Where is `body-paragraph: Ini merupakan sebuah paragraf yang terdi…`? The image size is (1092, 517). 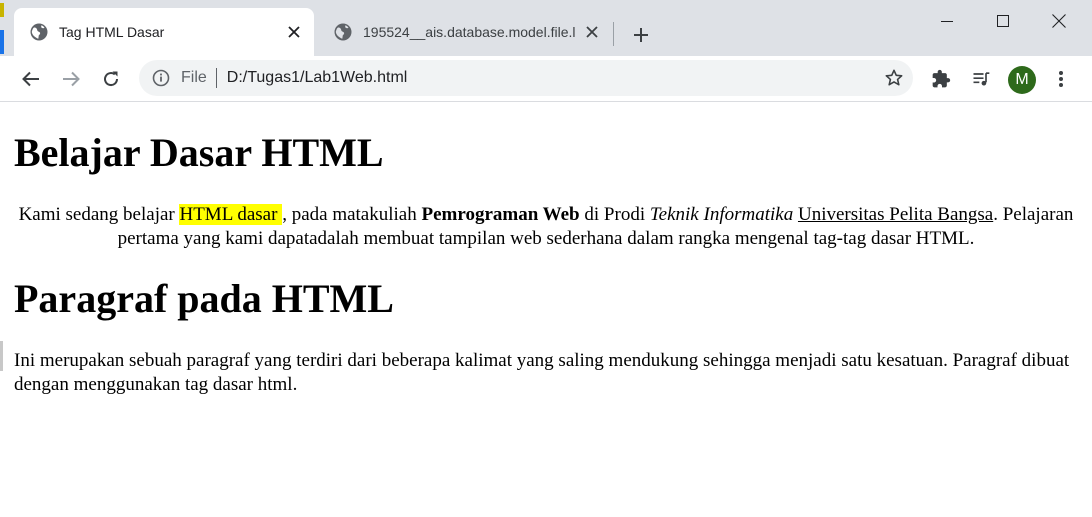
body-paragraph: Ini merupakan sebuah paragraf yang terdi… is located at coordinates (542, 372).